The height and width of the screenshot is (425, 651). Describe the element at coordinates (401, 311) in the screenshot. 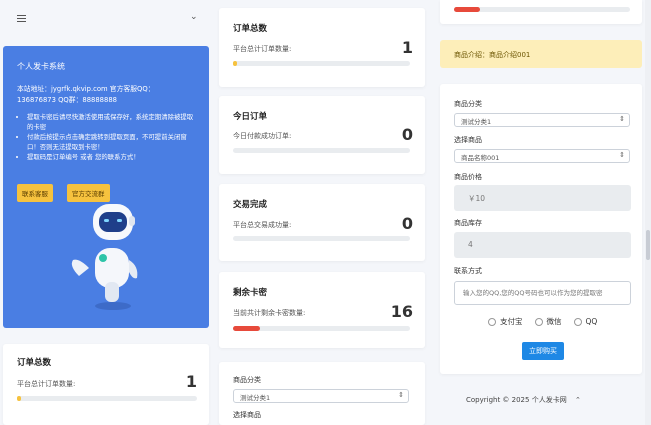

I see `card-value: 16` at that location.